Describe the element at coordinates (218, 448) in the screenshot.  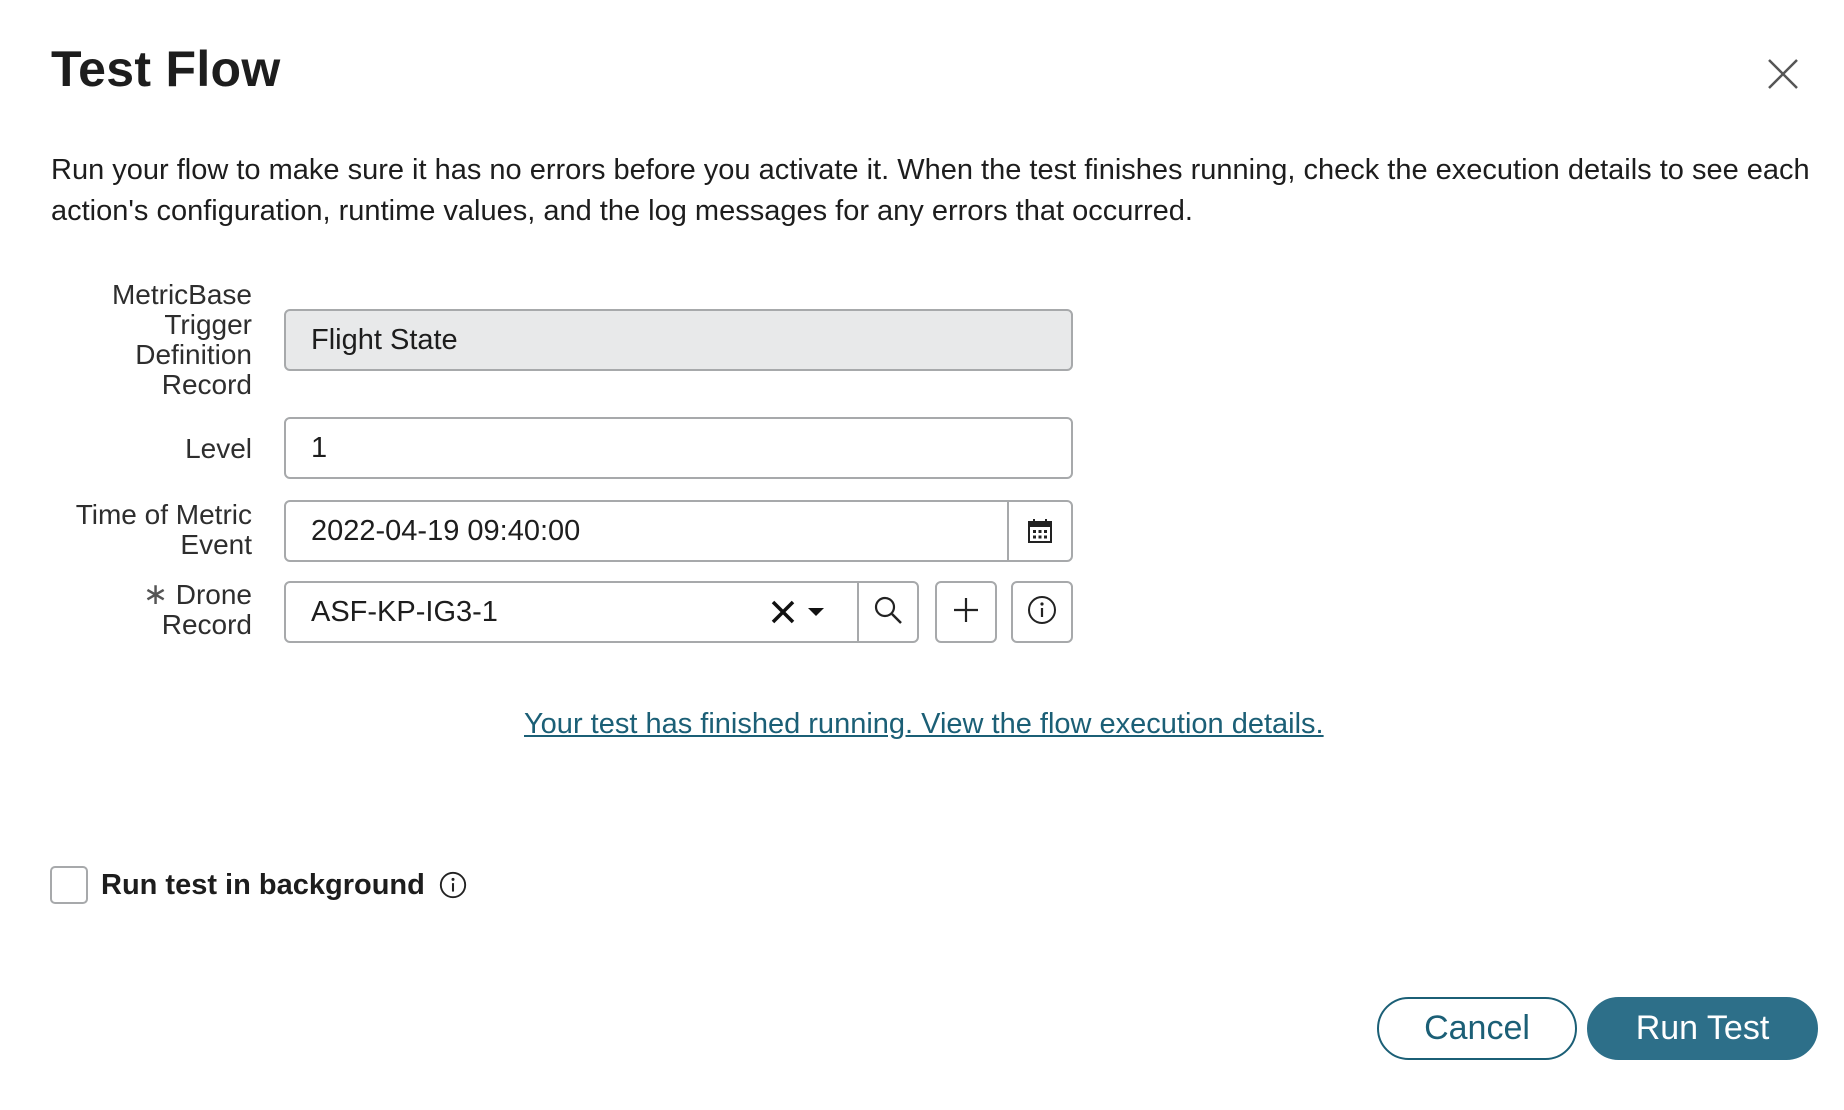
I see `level-label: Level` at that location.